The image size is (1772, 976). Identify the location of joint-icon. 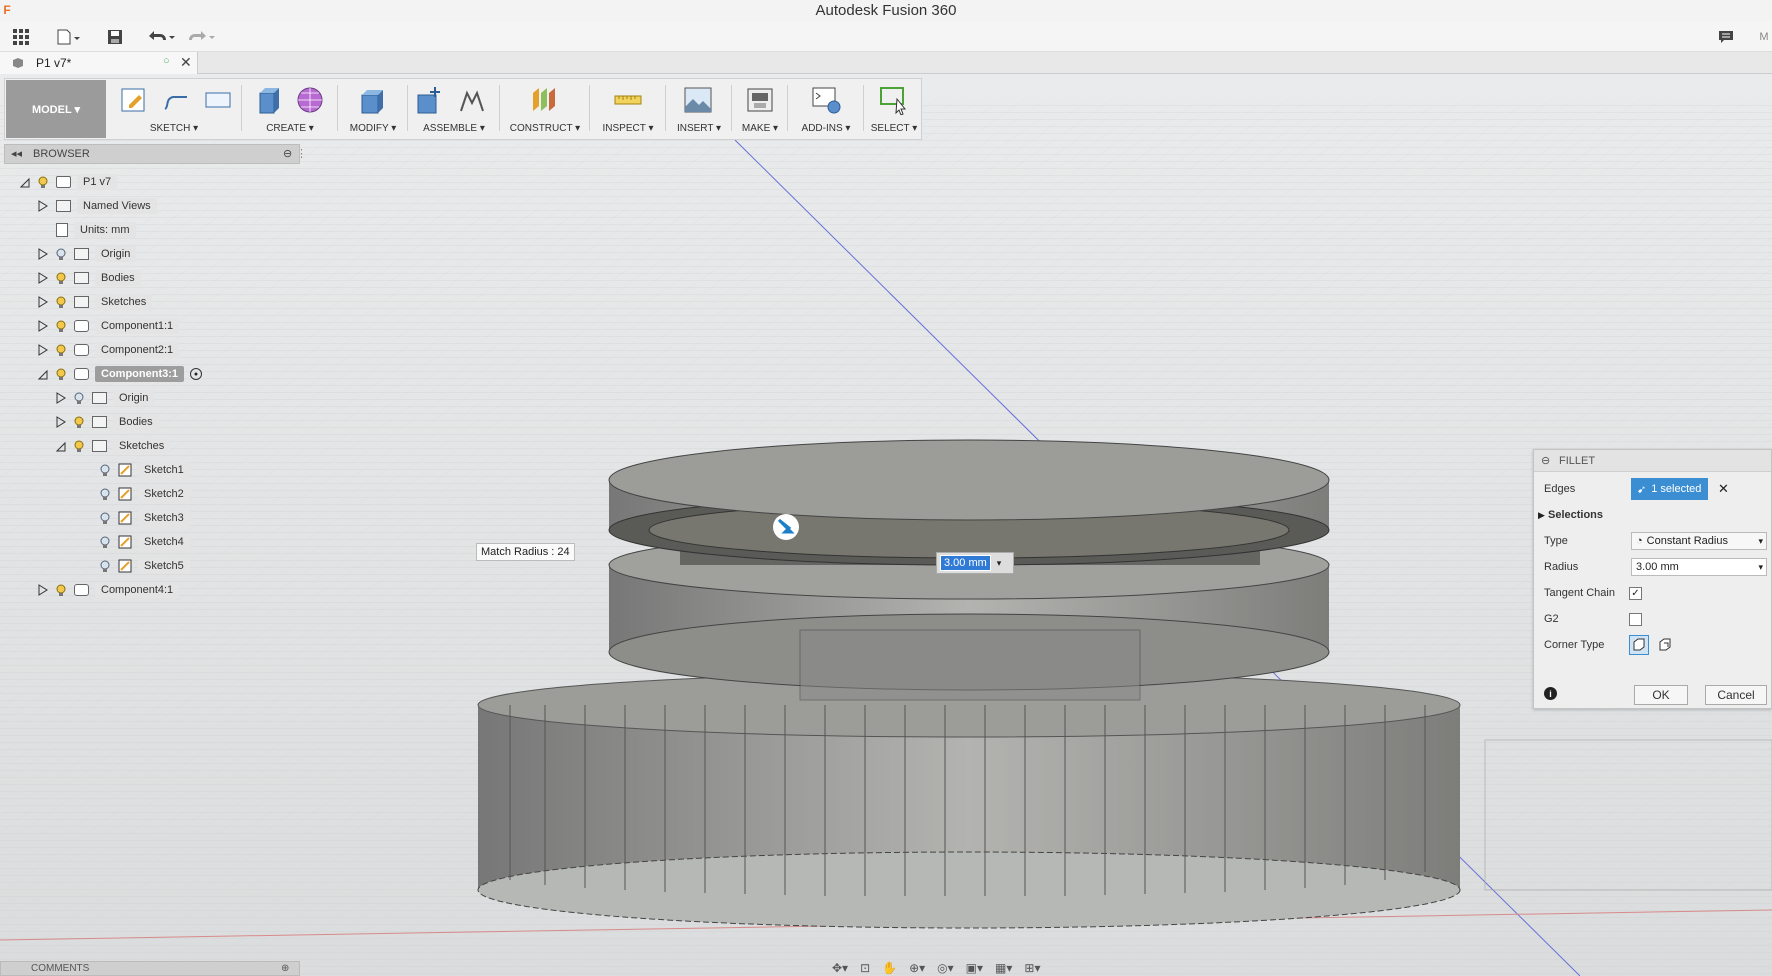
(472, 100).